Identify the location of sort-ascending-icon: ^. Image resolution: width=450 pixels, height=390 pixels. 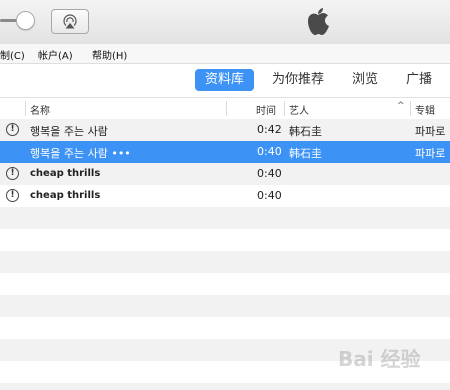
(401, 106).